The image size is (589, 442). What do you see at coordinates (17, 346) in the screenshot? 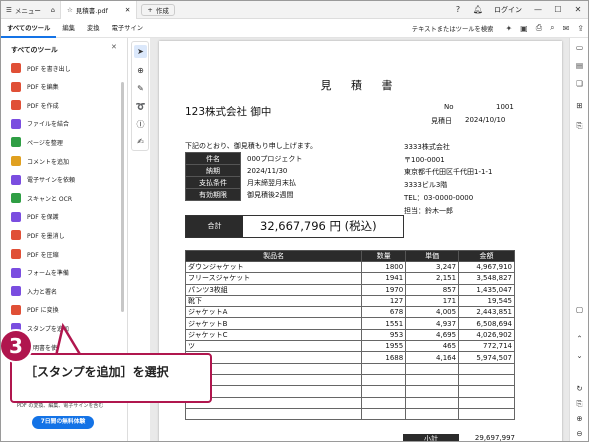
I see `step-badge: 3` at bounding box center [17, 346].